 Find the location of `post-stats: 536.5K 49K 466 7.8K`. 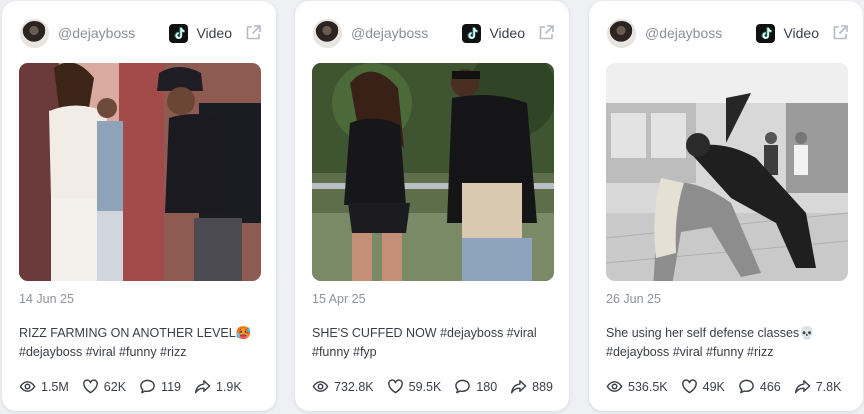

post-stats: 536.5K 49K 466 7.8K is located at coordinates (729, 386).